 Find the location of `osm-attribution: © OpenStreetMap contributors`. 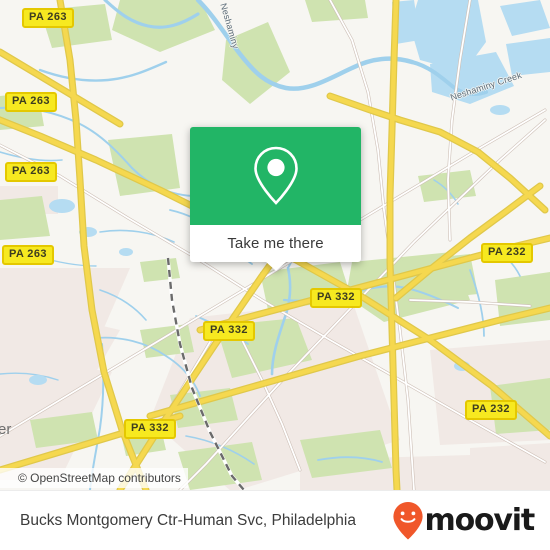

osm-attribution: © OpenStreetMap contributors is located at coordinates (94, 478).